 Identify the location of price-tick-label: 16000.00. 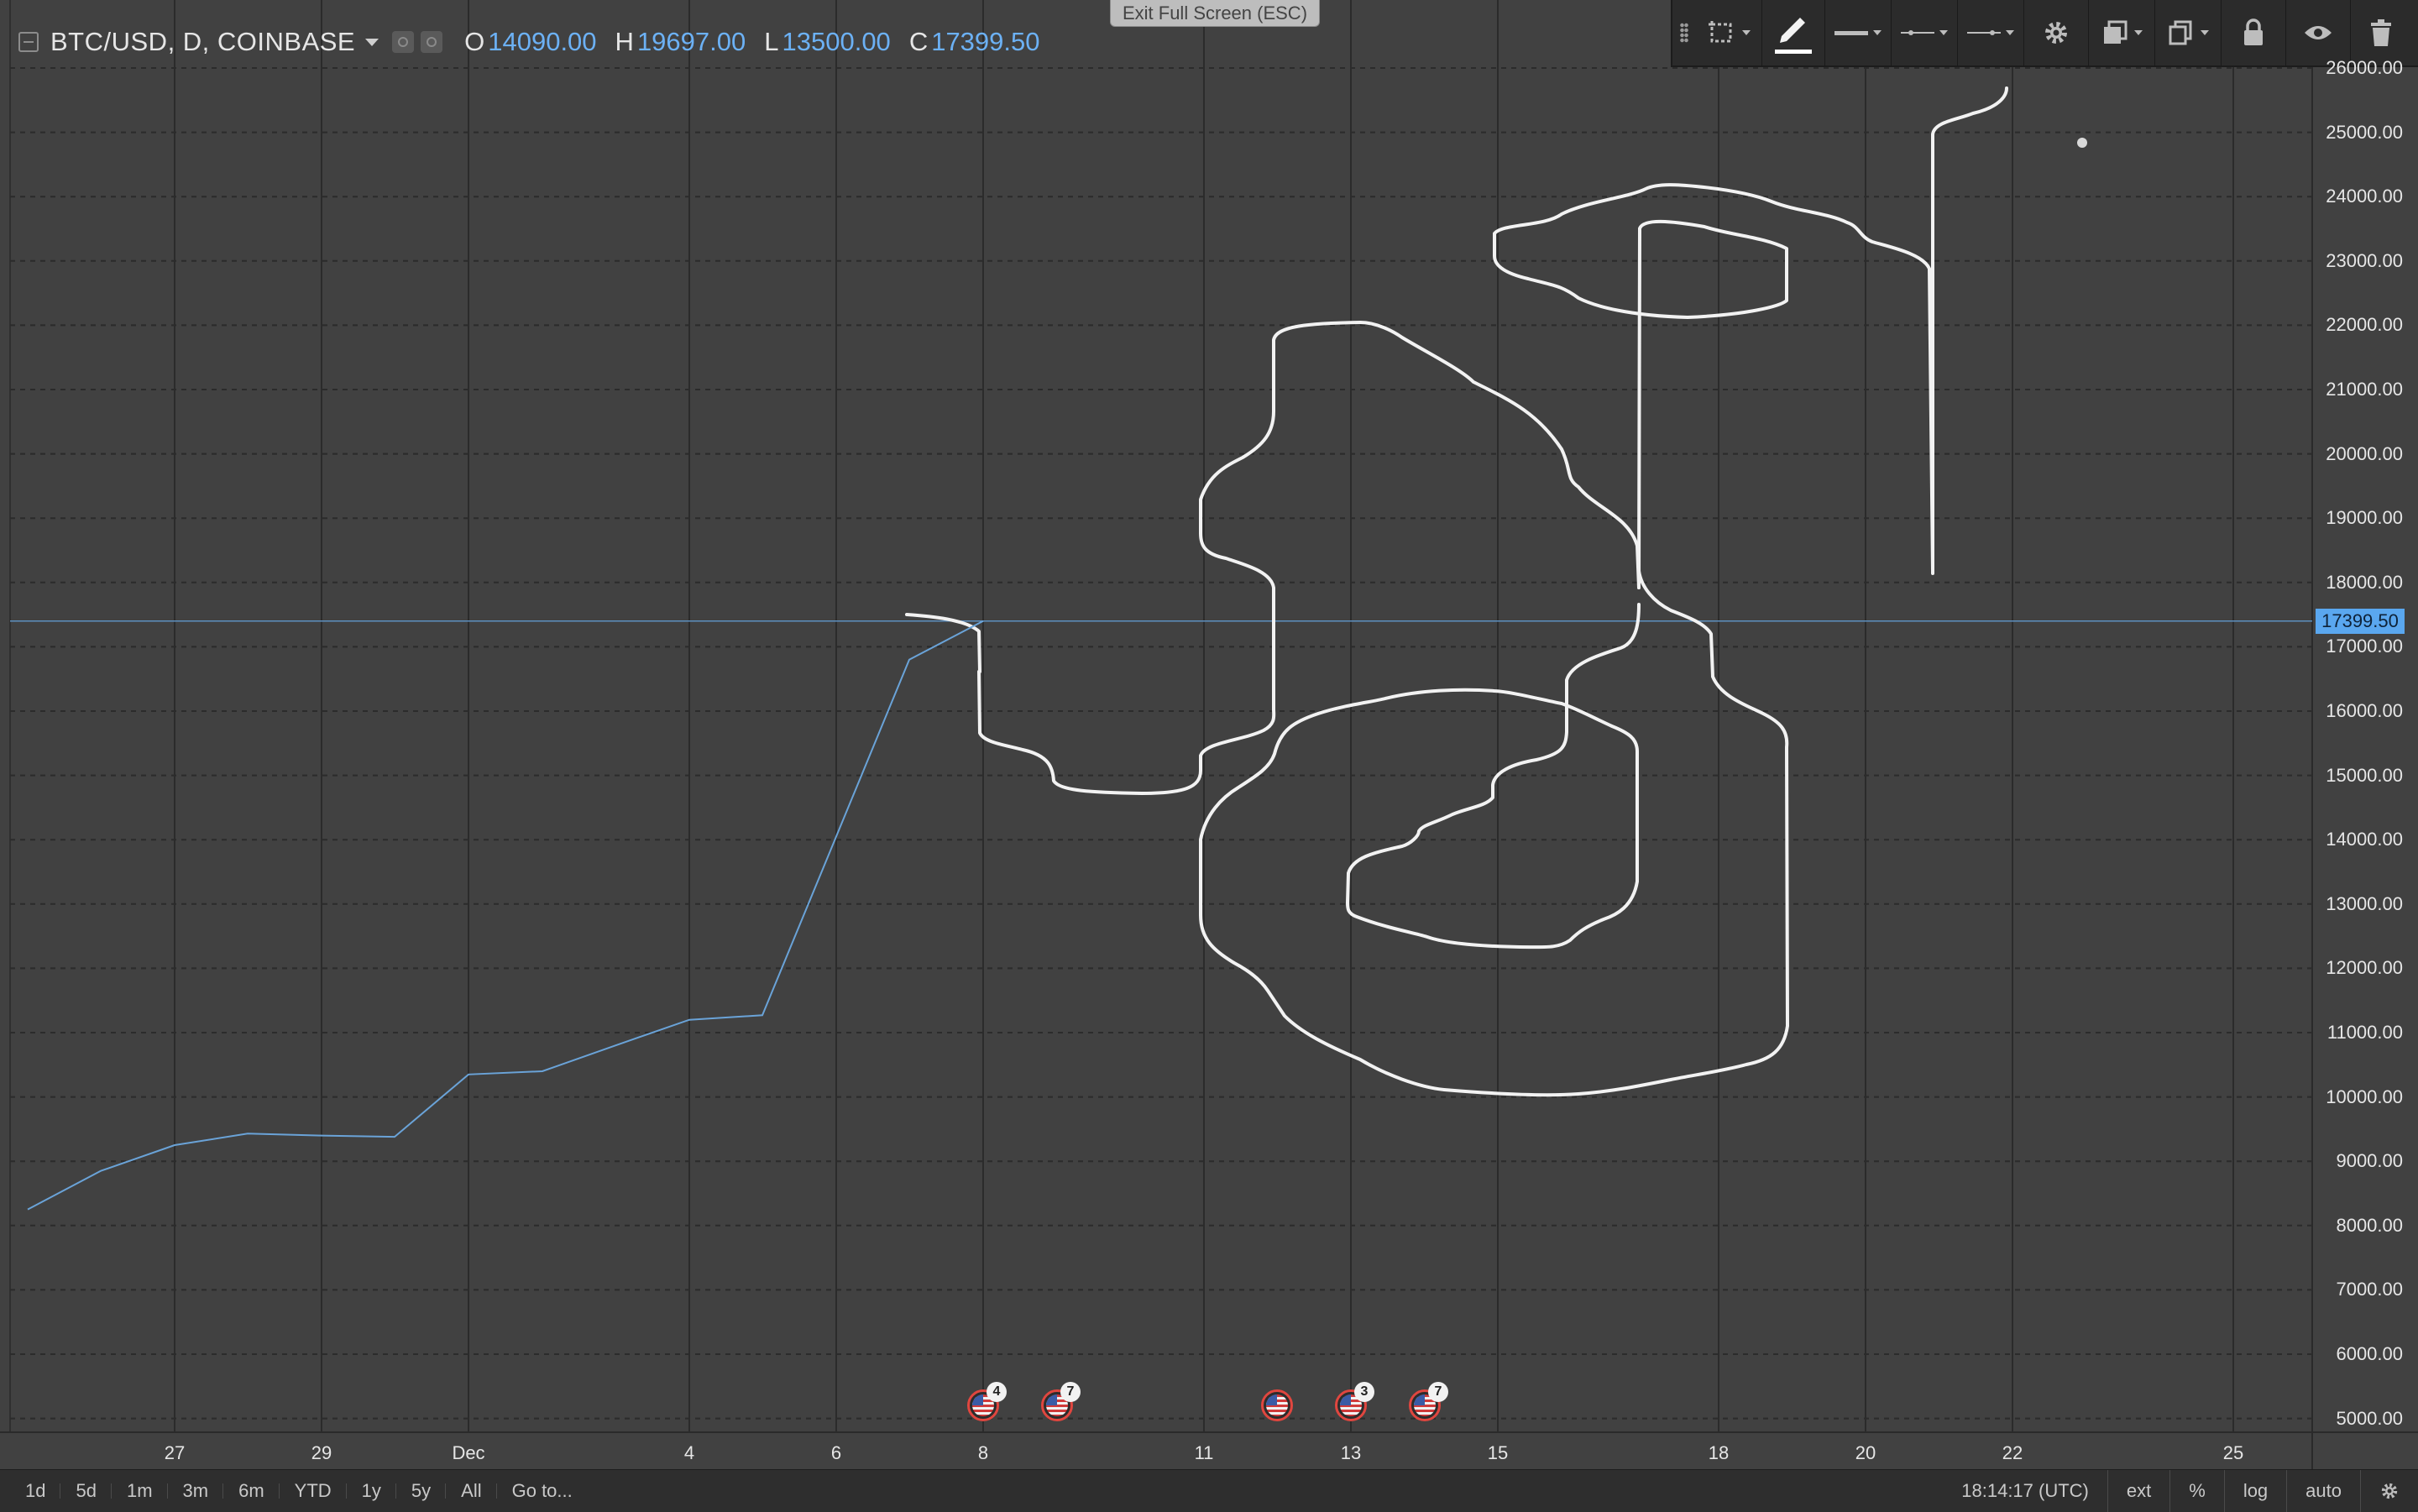
(2364, 710).